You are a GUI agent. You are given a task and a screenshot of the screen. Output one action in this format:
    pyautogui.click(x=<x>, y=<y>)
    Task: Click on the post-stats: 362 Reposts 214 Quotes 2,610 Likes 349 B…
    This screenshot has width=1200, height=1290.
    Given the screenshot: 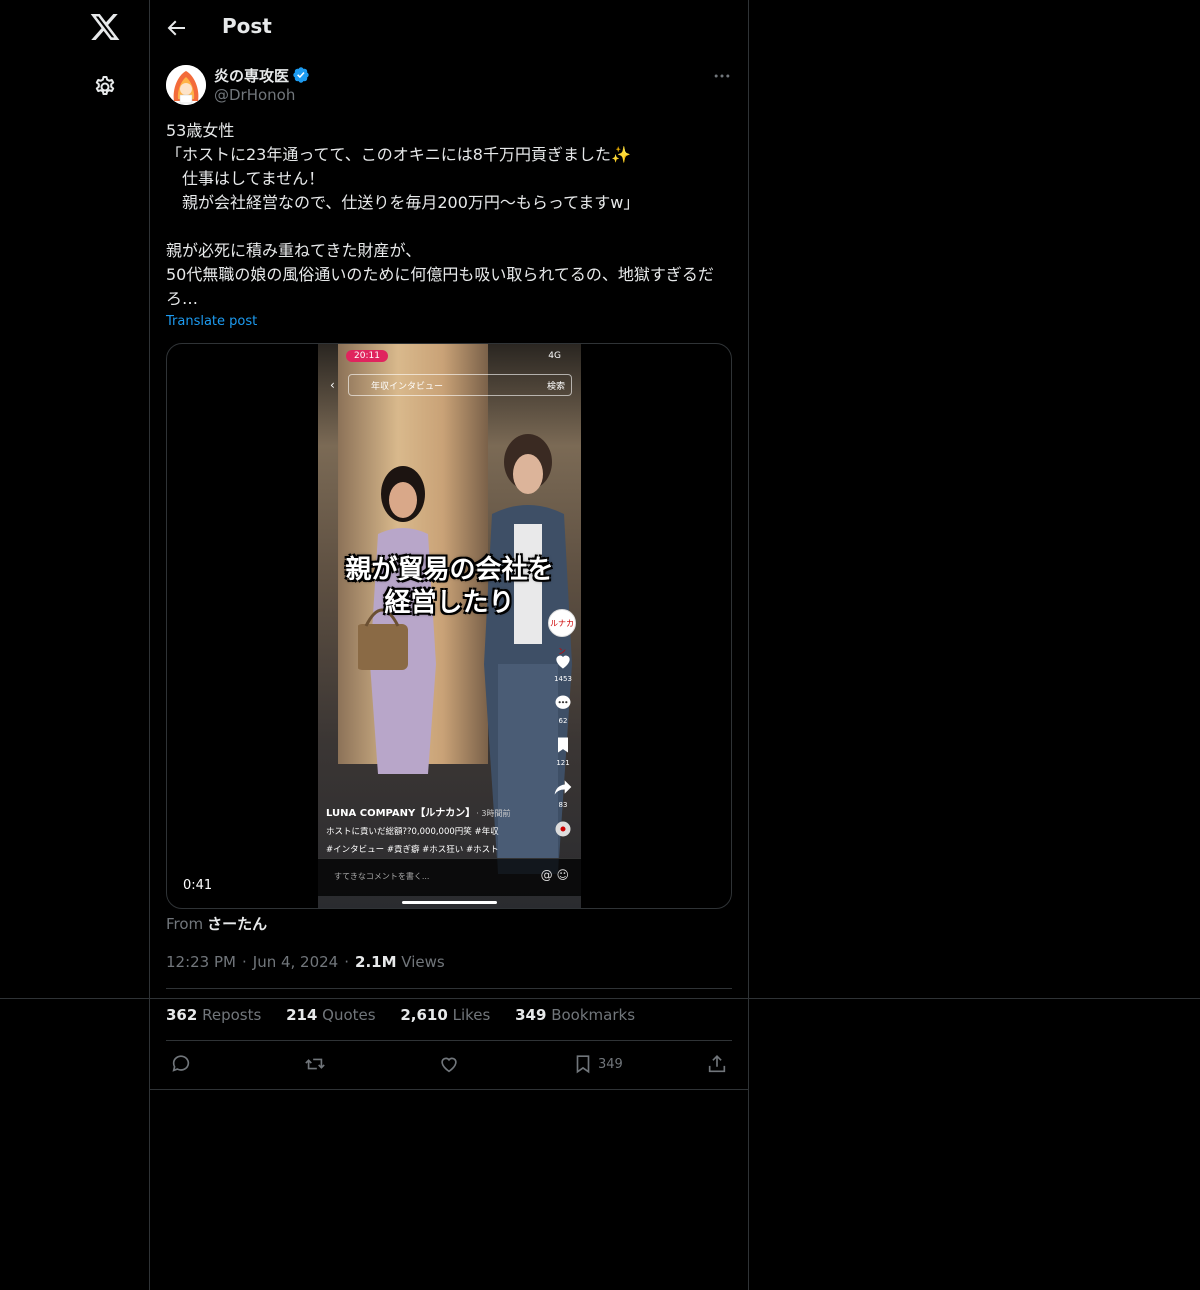 What is the action you would take?
    pyautogui.click(x=410, y=1015)
    